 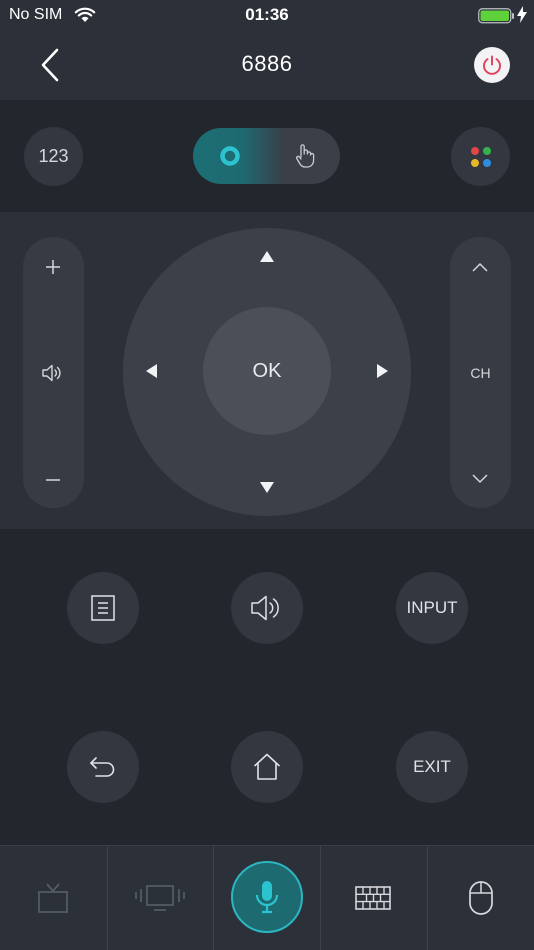 I want to click on mouse-icon, so click(x=480, y=898).